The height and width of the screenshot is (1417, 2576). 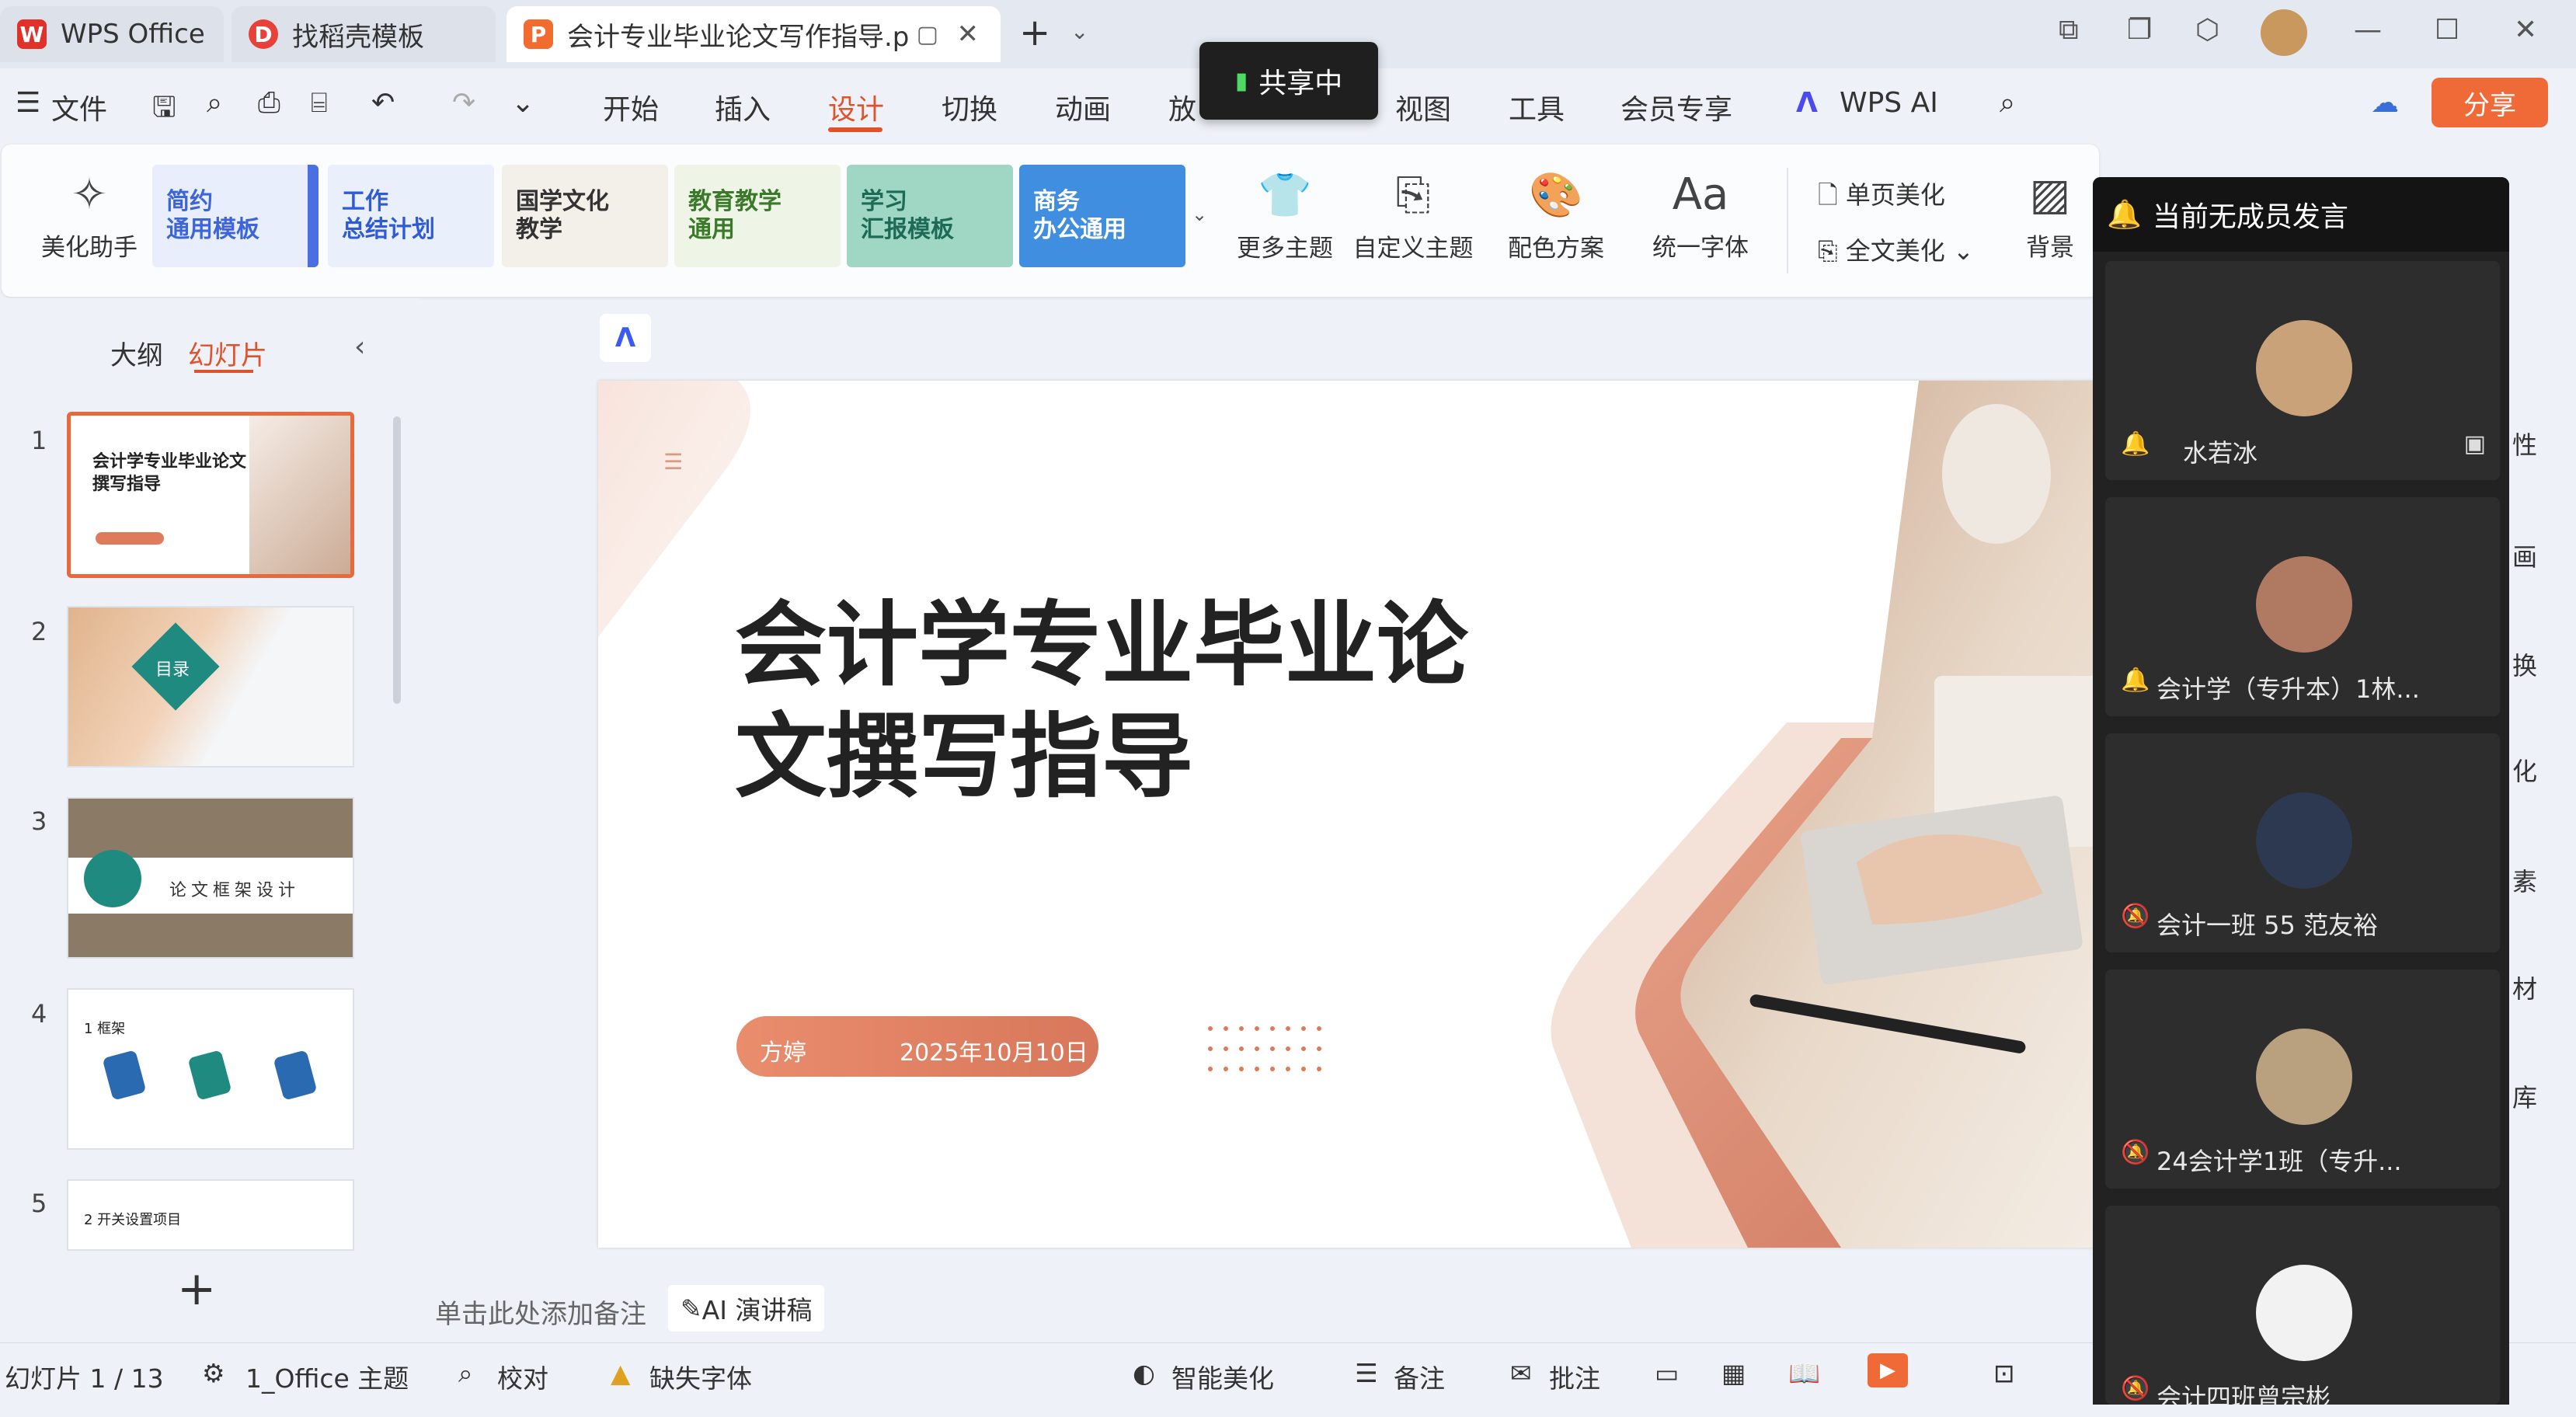 I want to click on window-mode-icon: ❐, so click(x=2139, y=30).